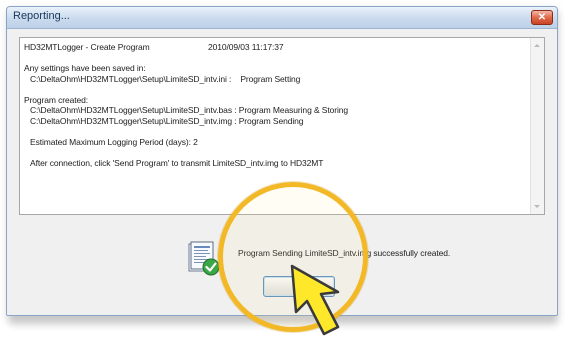 This screenshot has width=565, height=342. I want to click on close-button: ✕, so click(542, 17).